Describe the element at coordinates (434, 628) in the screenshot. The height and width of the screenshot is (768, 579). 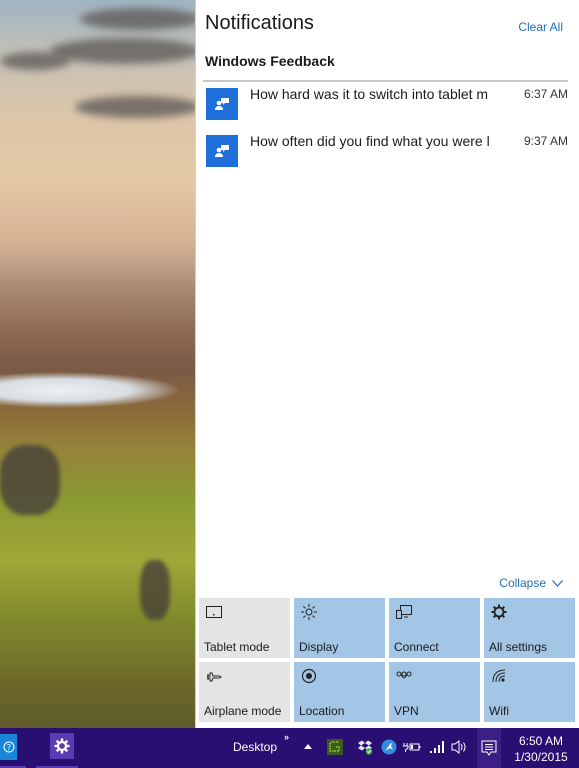
I see `quick-action-connect: Connect` at that location.